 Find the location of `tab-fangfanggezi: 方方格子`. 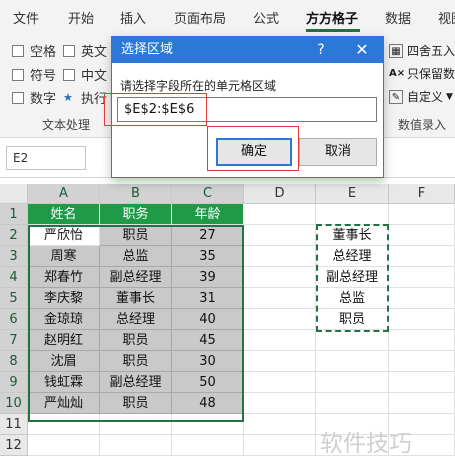

tab-fangfanggezi: 方方格子 is located at coordinates (332, 17).